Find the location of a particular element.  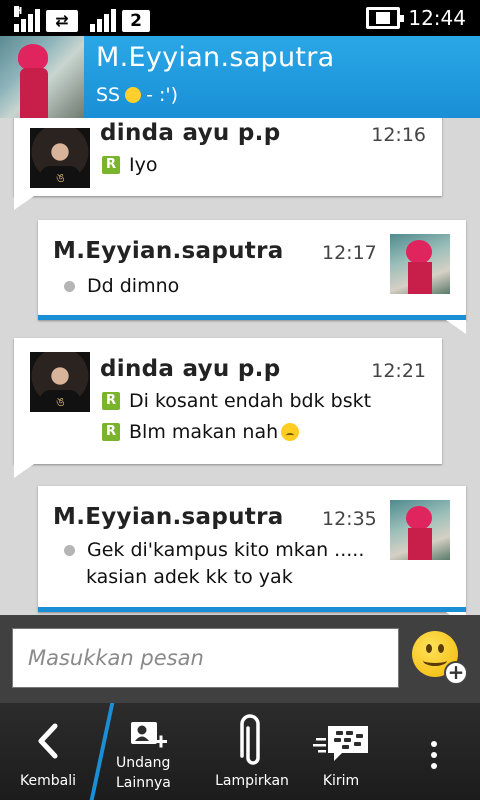

message-text: kasian adek kk to yak is located at coordinates (189, 577).